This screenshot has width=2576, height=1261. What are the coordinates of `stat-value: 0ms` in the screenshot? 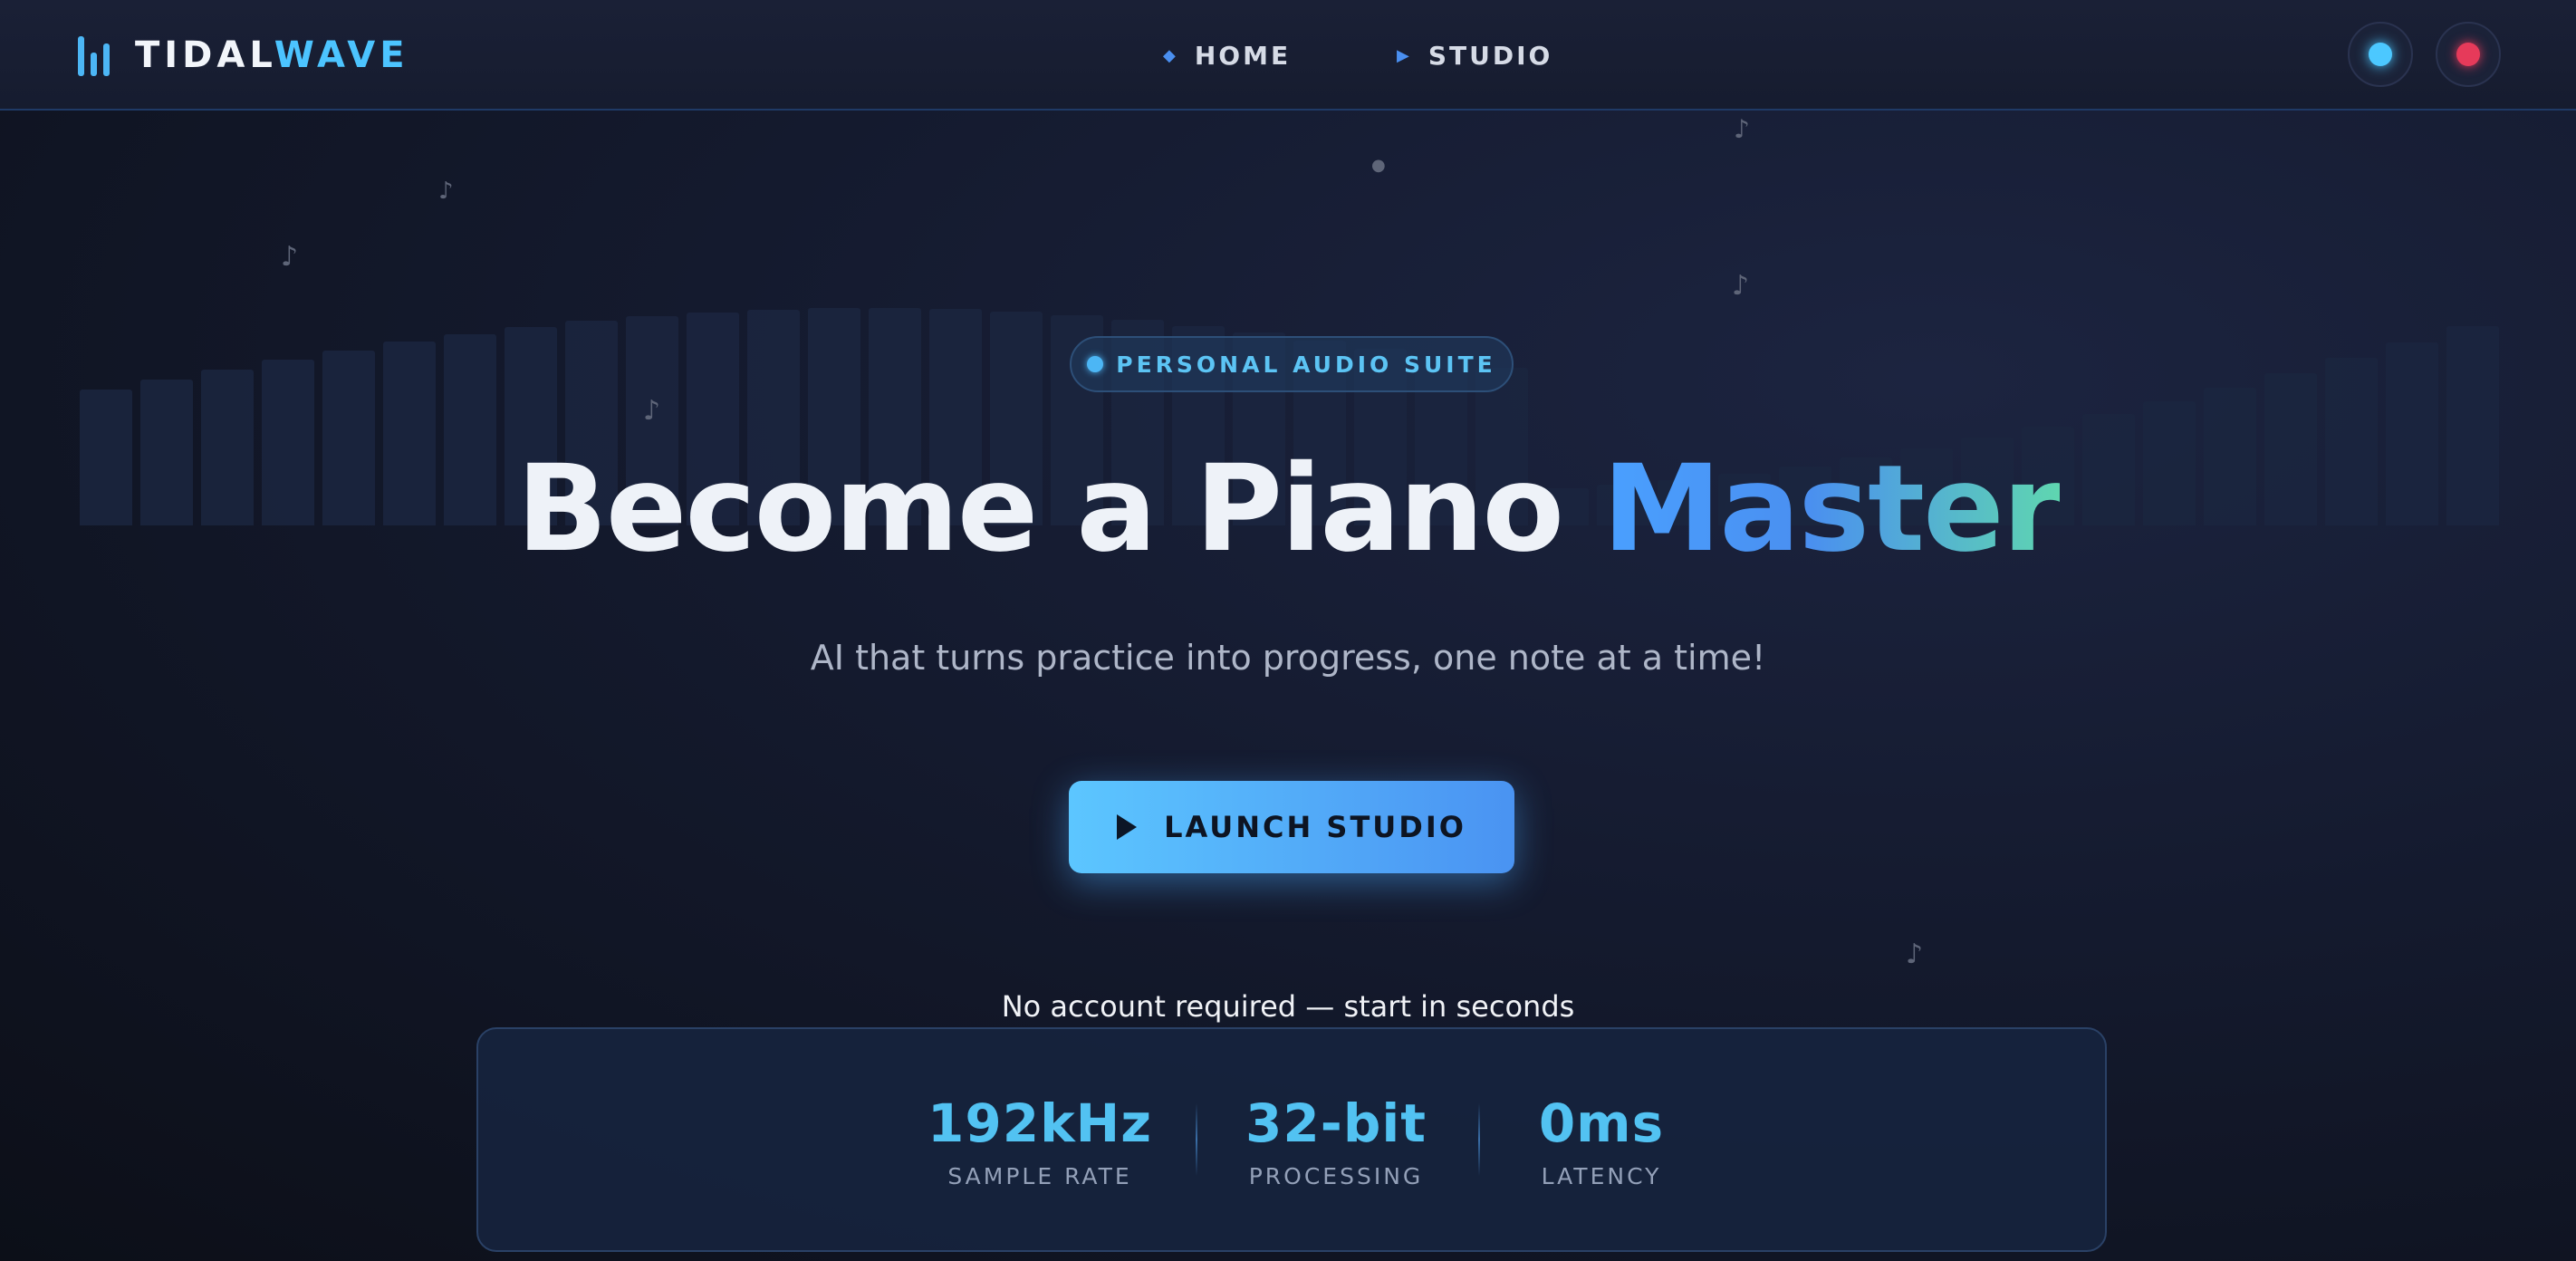 It's located at (1601, 1123).